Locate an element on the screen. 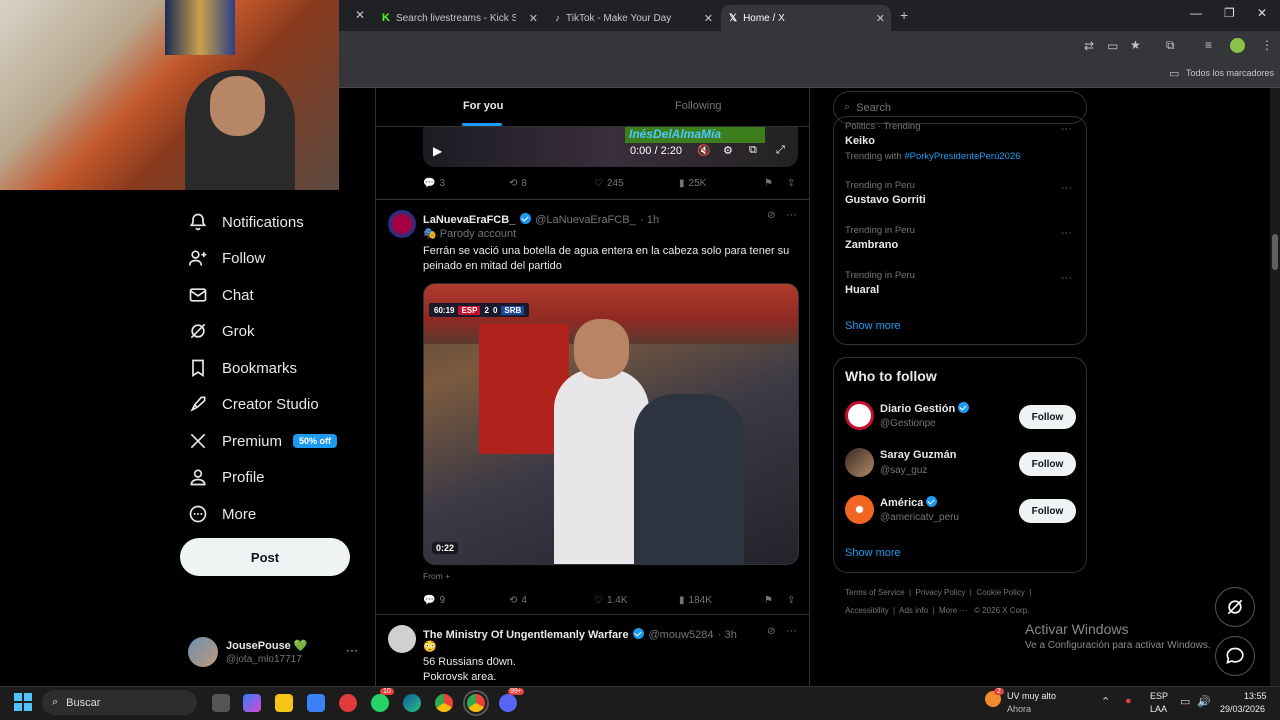 Image resolution: width=1280 pixels, height=720 pixels. nav-item-bookmarks: Bookmarks is located at coordinates (242, 368).